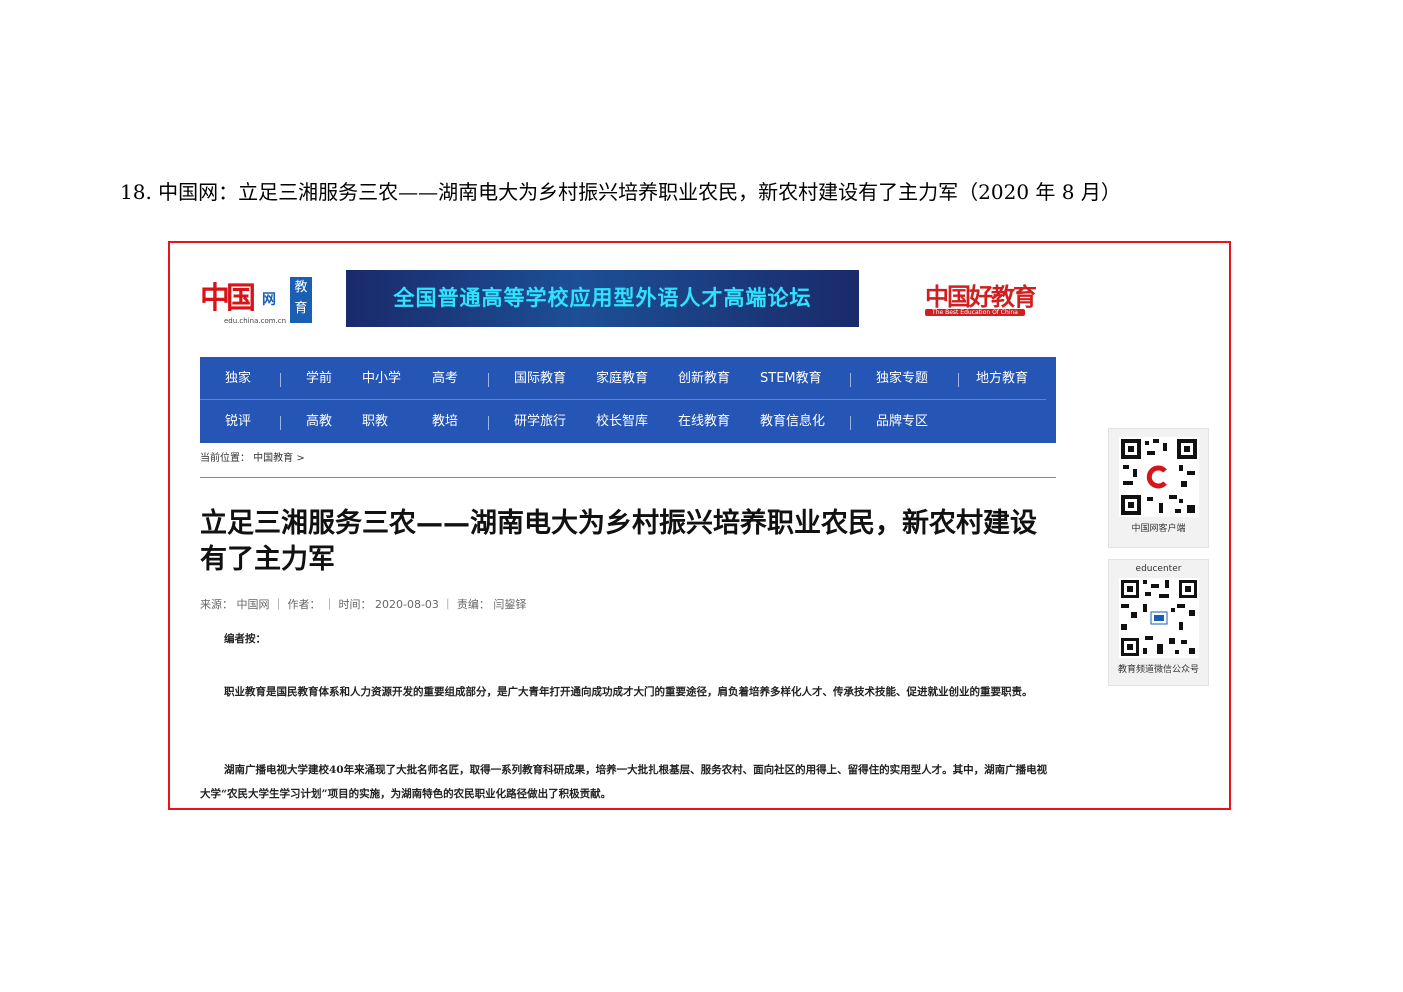 The image size is (1403, 992). Describe the element at coordinates (228, 298) in the screenshot. I see `logo-mark: 中国` at that location.